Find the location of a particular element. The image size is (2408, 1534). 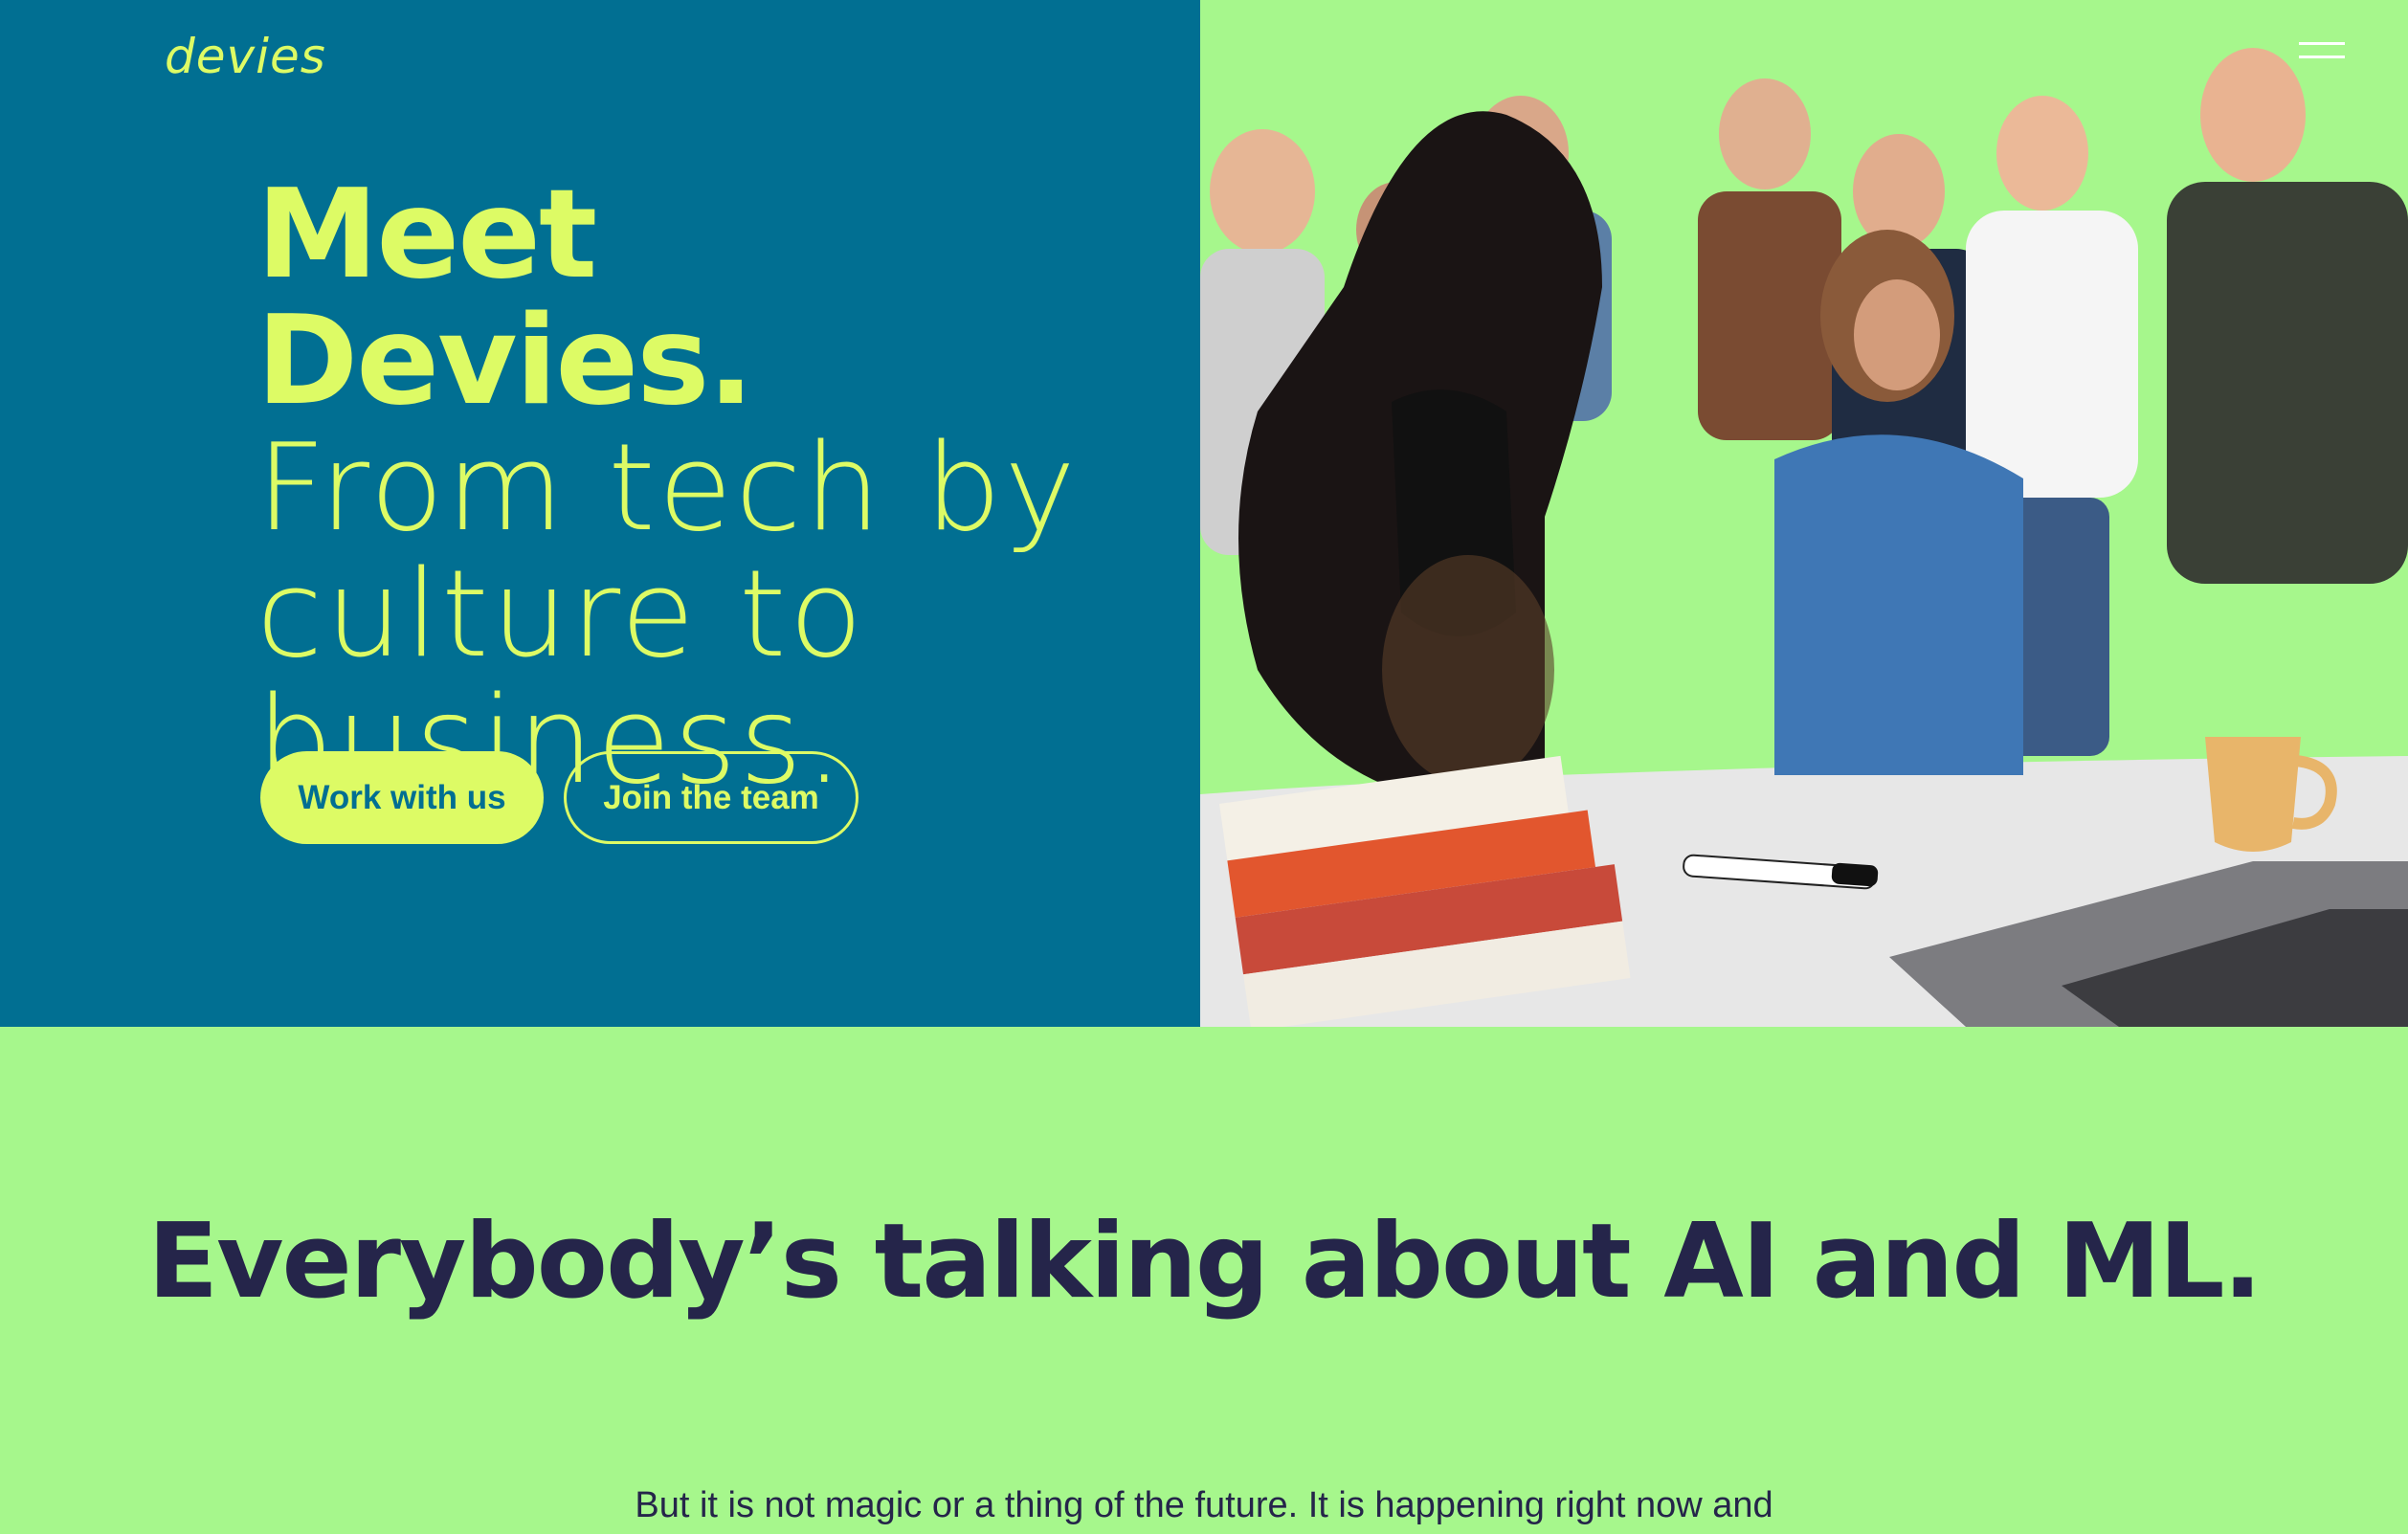

headline-strong: Meet Devies. is located at coordinates (505, 299).